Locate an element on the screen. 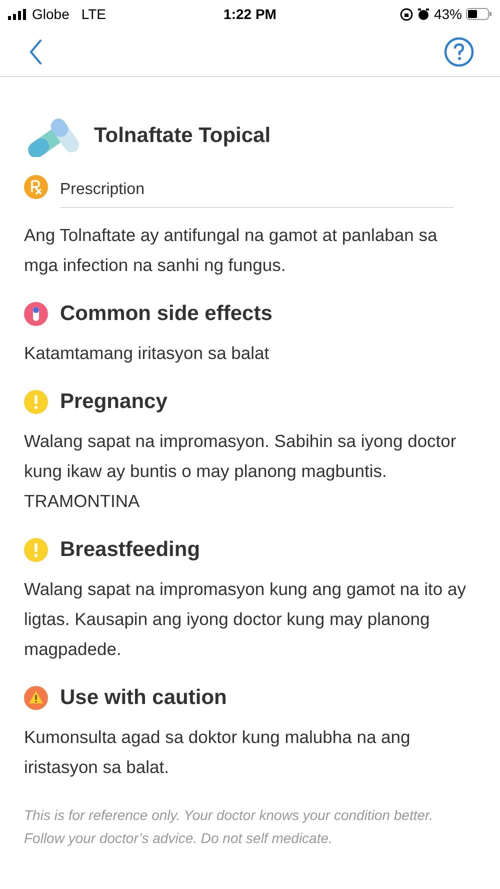 The image size is (500, 889). side-effects-icon is located at coordinates (36, 314).